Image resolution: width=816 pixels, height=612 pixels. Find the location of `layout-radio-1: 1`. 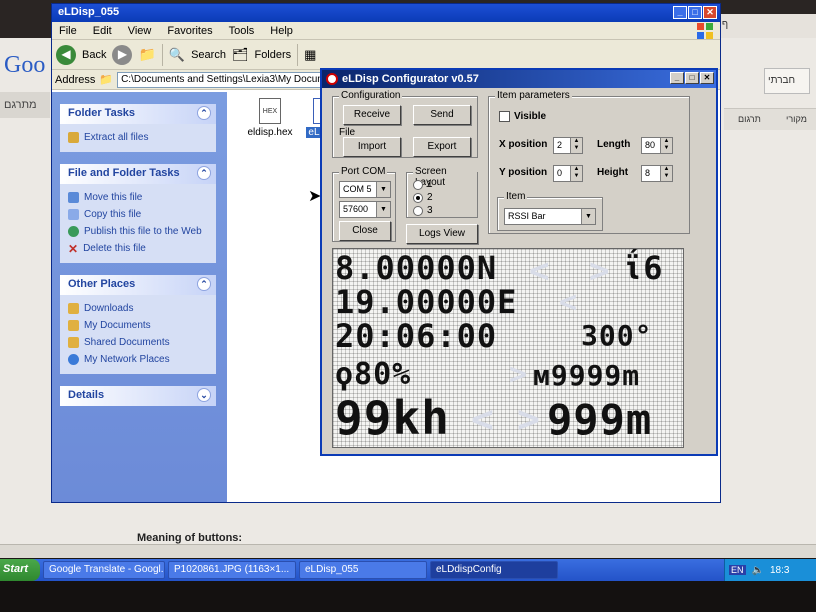

layout-radio-1: 1 is located at coordinates (423, 184).